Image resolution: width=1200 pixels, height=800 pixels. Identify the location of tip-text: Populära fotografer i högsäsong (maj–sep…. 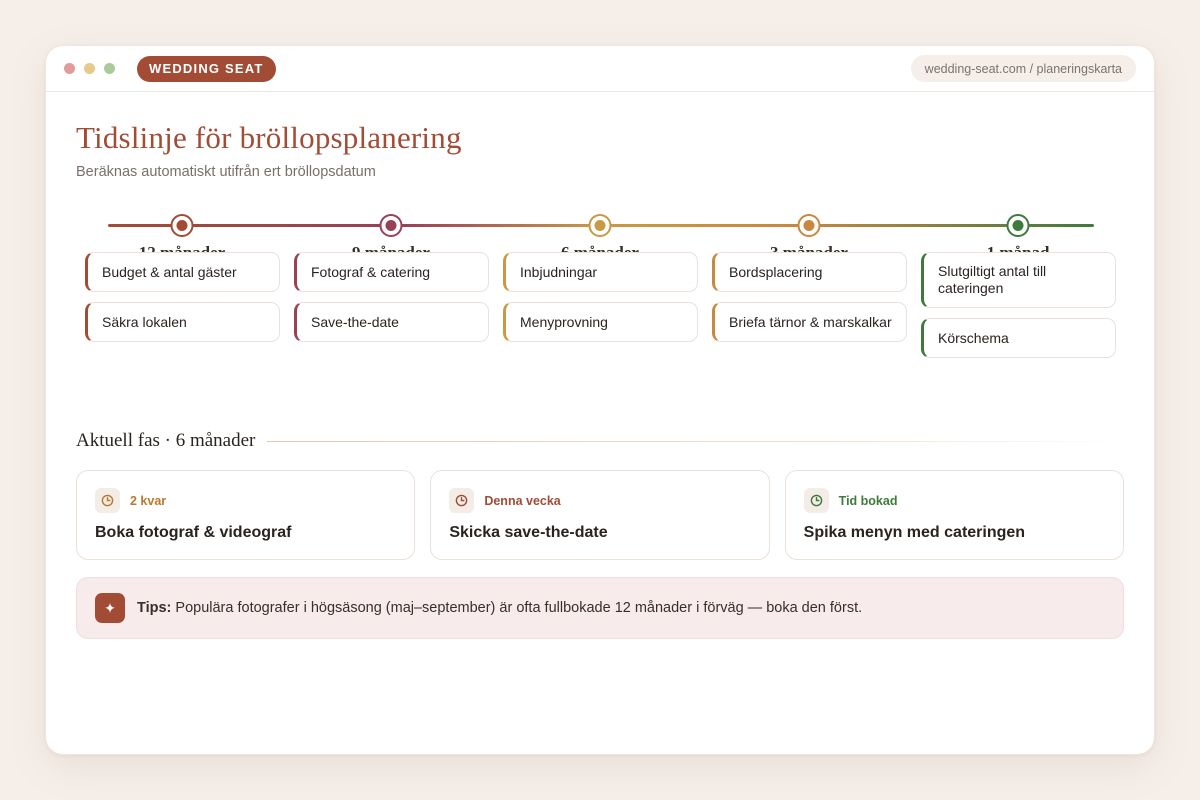
(519, 608).